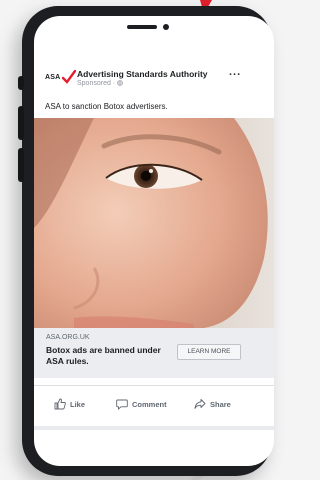 The image size is (320, 480). Describe the element at coordinates (21, 123) in the screenshot. I see `volume-up-button` at that location.